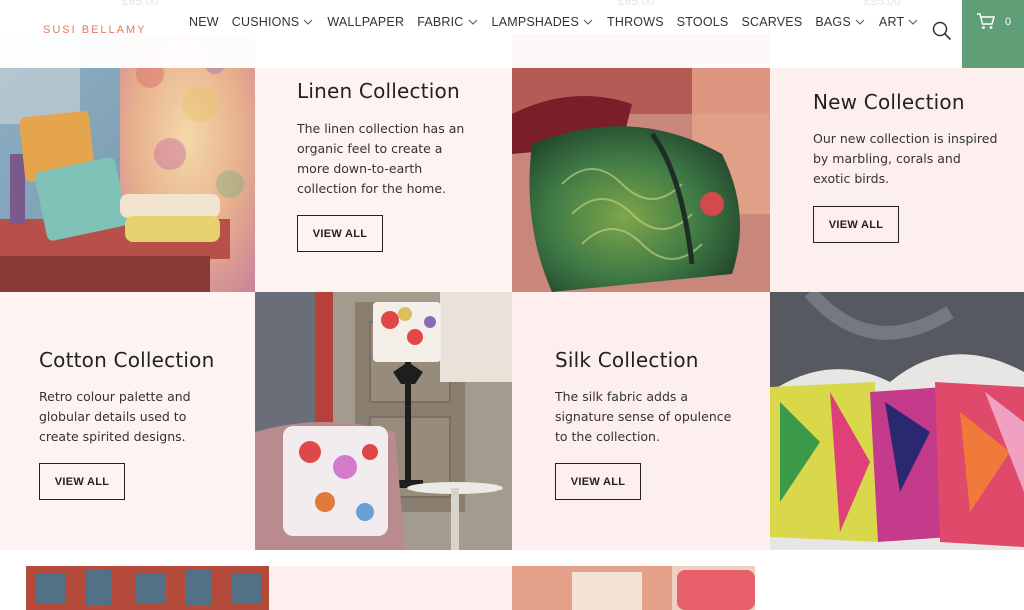 The image size is (1024, 610). Describe the element at coordinates (641, 163) in the screenshot. I see `new-collection-image` at that location.